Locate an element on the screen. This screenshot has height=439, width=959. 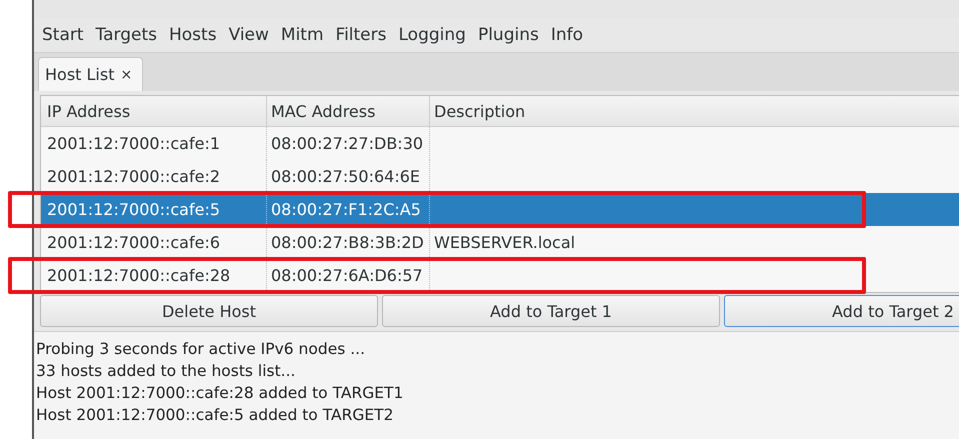
table-cell: 08:00:27:27:DB:30 is located at coordinates (347, 143).